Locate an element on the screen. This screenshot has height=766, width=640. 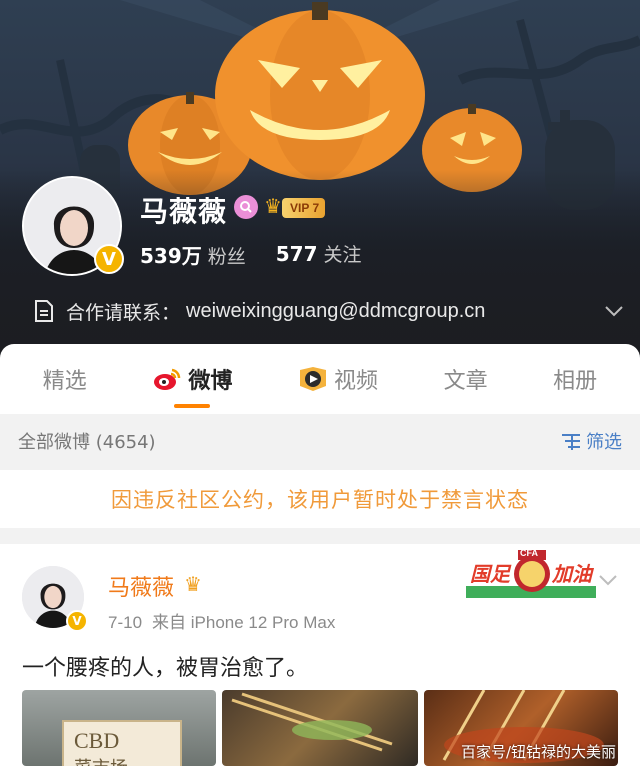
all-posts-count: 全部微博 (4654) is located at coordinates (87, 441).